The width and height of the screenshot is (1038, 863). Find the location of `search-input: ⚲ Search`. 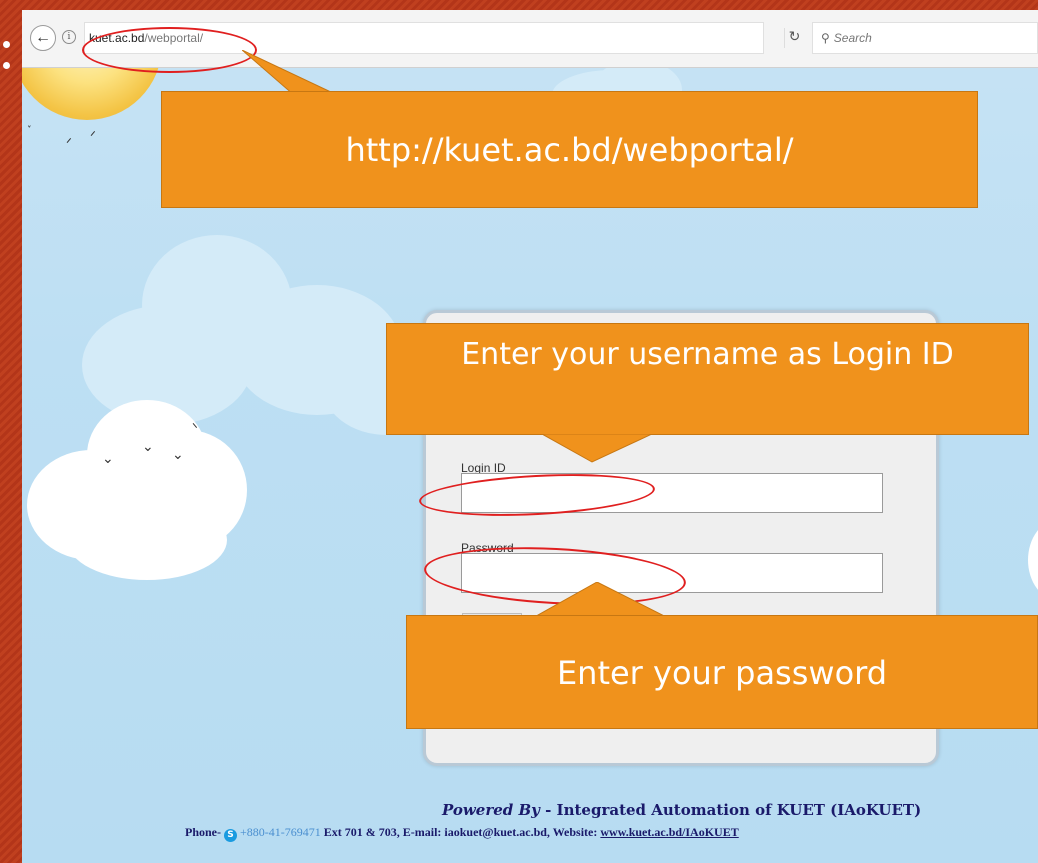

search-input: ⚲ Search is located at coordinates (925, 38).